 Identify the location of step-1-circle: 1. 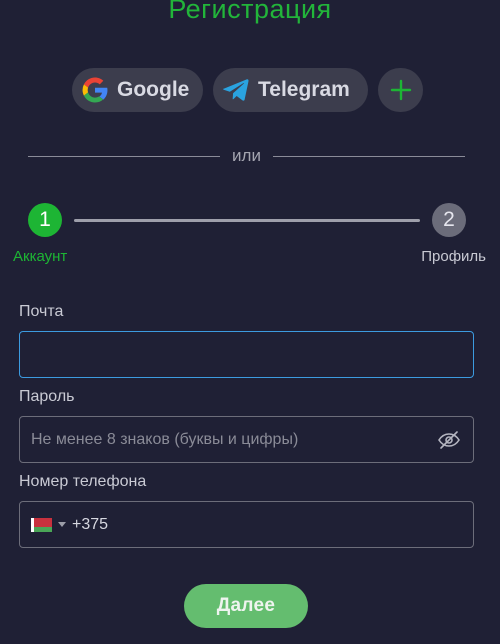
(45, 220).